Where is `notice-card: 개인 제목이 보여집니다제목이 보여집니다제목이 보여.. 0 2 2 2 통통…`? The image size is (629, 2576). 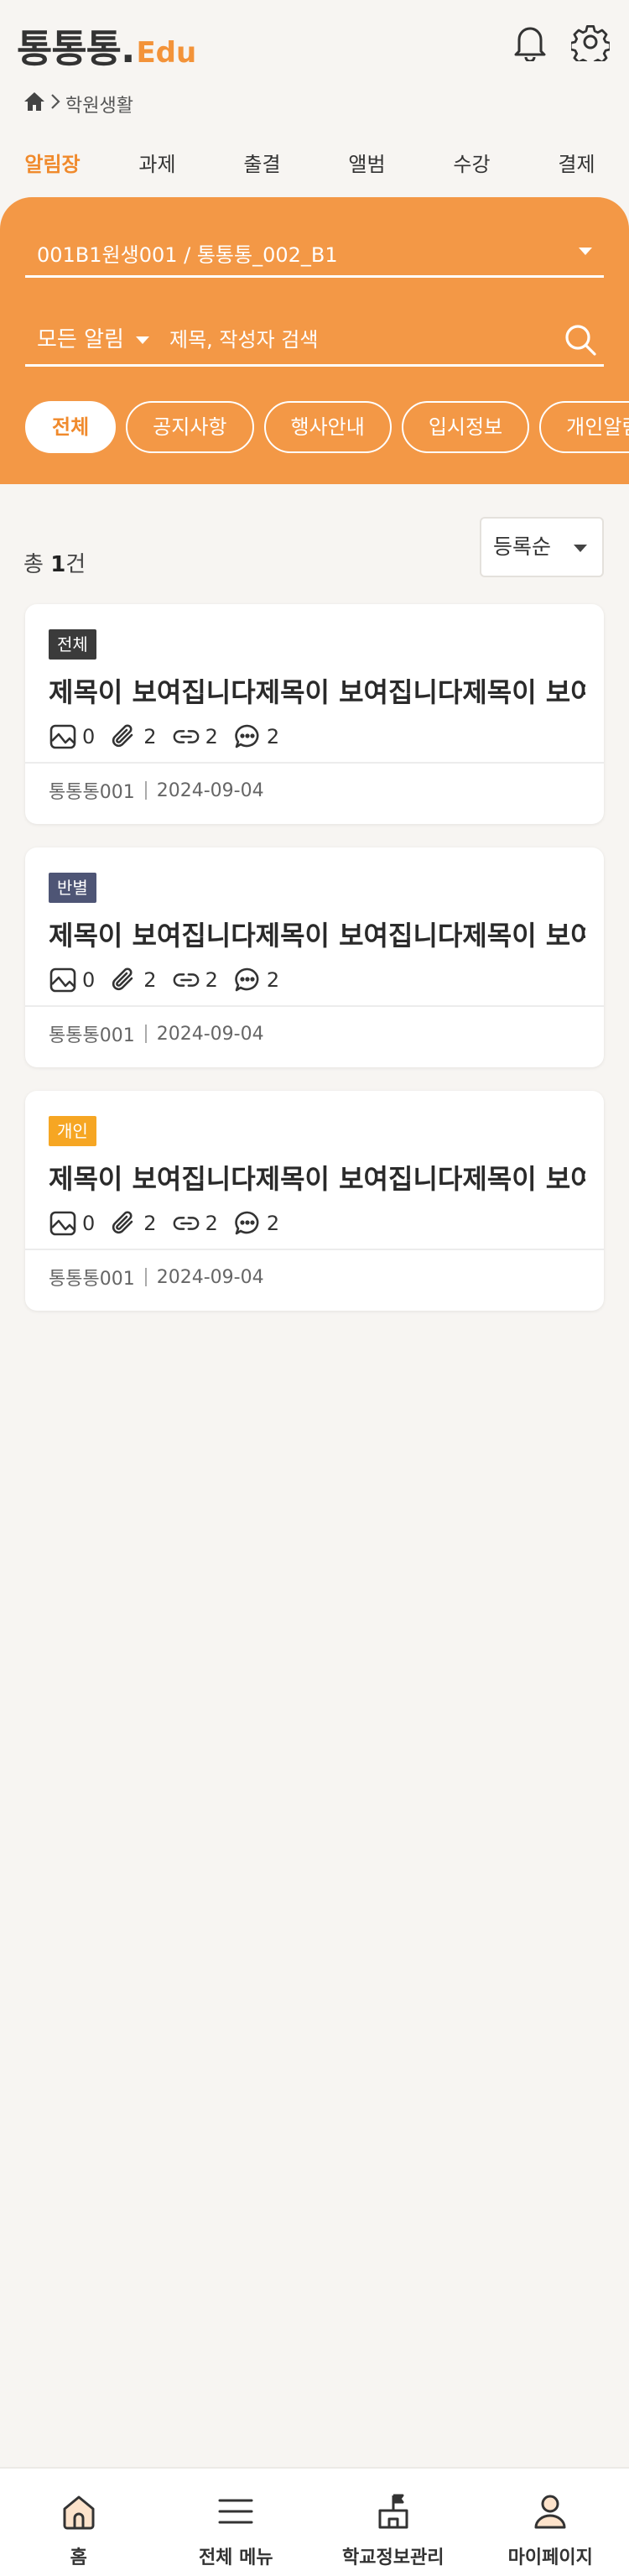
notice-card: 개인 제목이 보여집니다제목이 보여집니다제목이 보여.. 0 2 2 2 통통… is located at coordinates (314, 1201).